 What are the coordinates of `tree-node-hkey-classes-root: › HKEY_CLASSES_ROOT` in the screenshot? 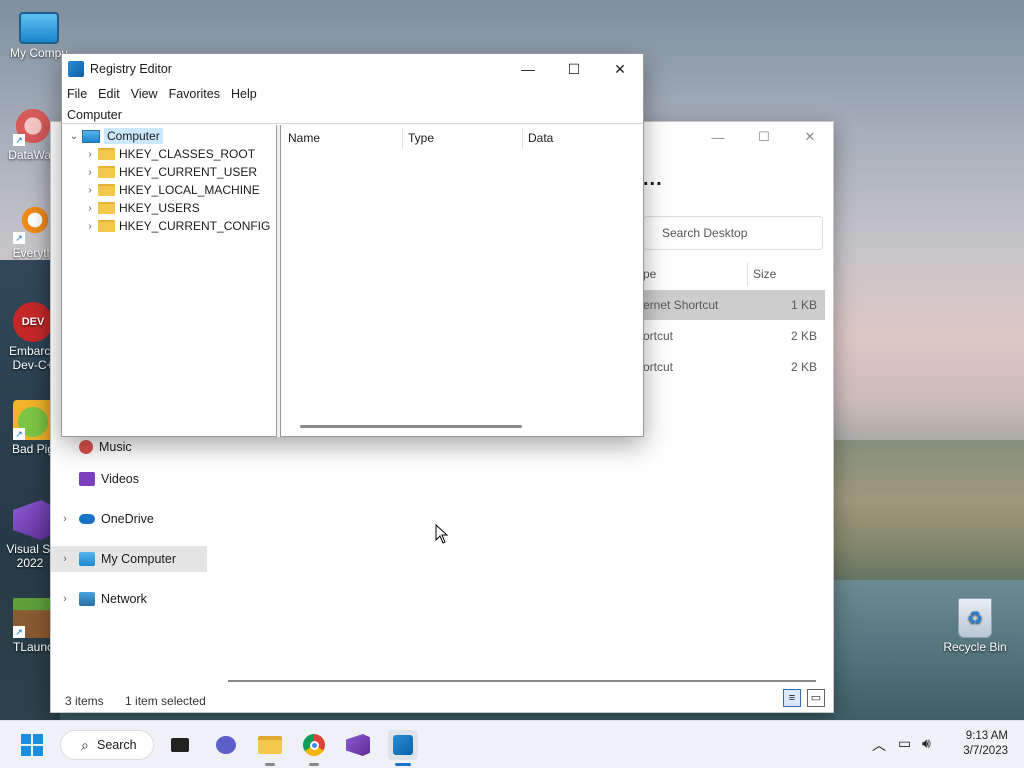 It's located at (168, 154).